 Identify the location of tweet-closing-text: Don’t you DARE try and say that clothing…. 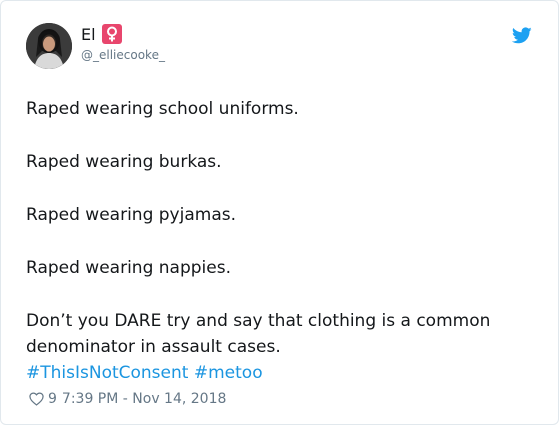
(258, 334).